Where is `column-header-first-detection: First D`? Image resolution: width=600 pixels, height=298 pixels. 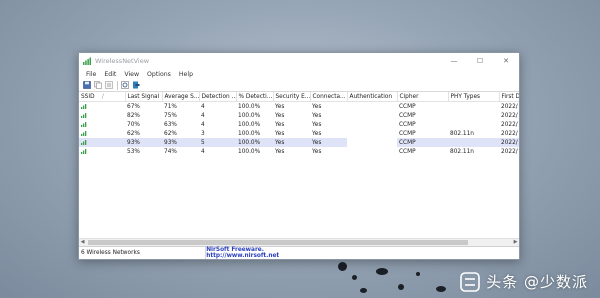
column-header-first-detection: First D is located at coordinates (509, 97).